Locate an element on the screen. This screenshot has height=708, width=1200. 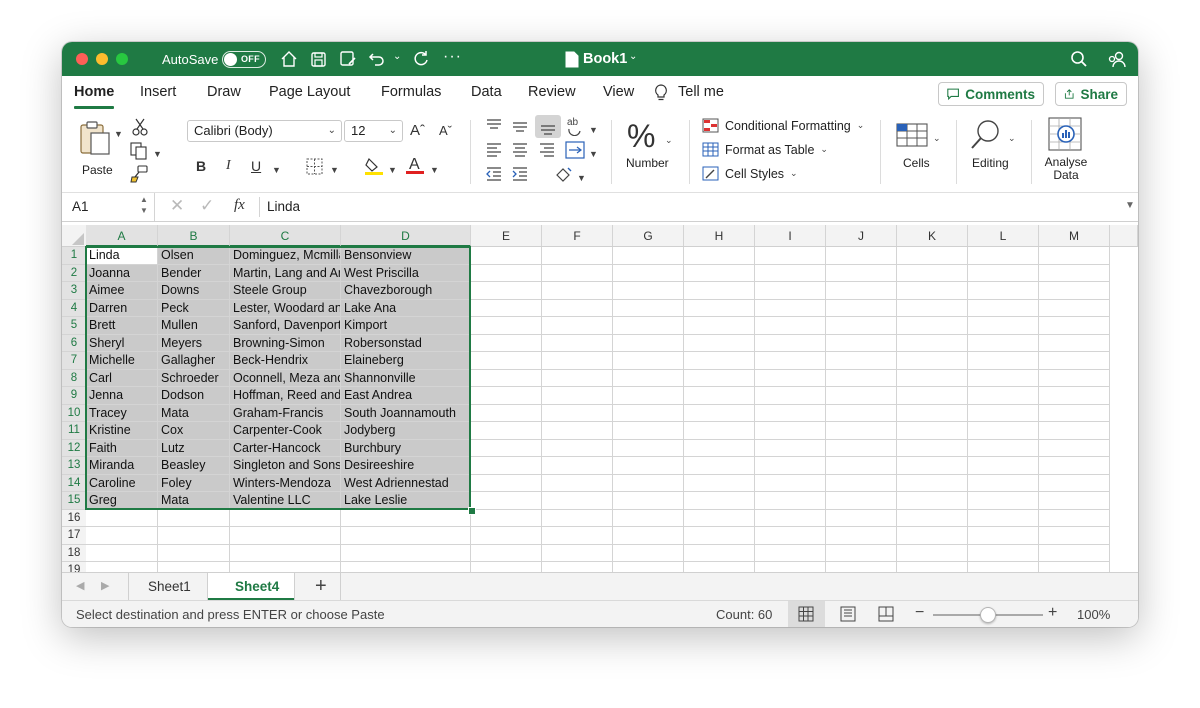
cell-b3: Downs is located at coordinates (194, 291).